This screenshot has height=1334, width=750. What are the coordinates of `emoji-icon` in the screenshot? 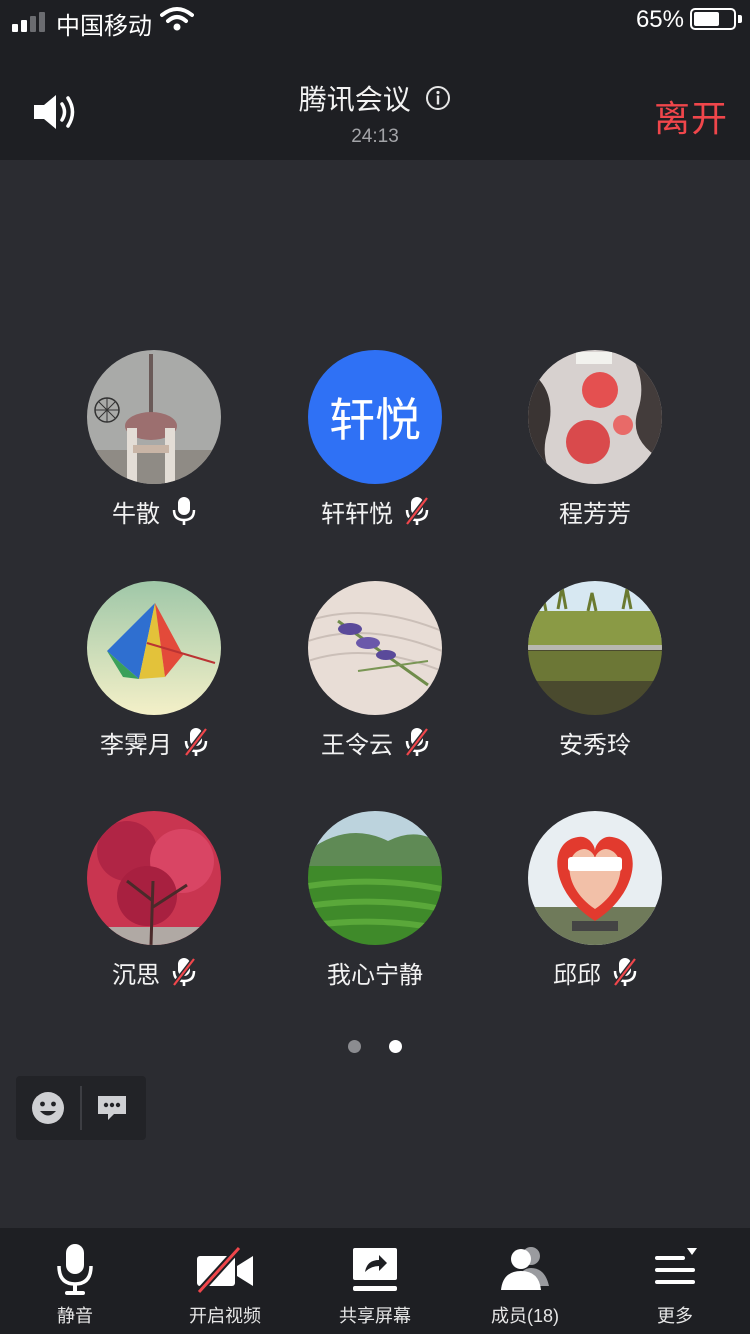 It's located at (48, 1108).